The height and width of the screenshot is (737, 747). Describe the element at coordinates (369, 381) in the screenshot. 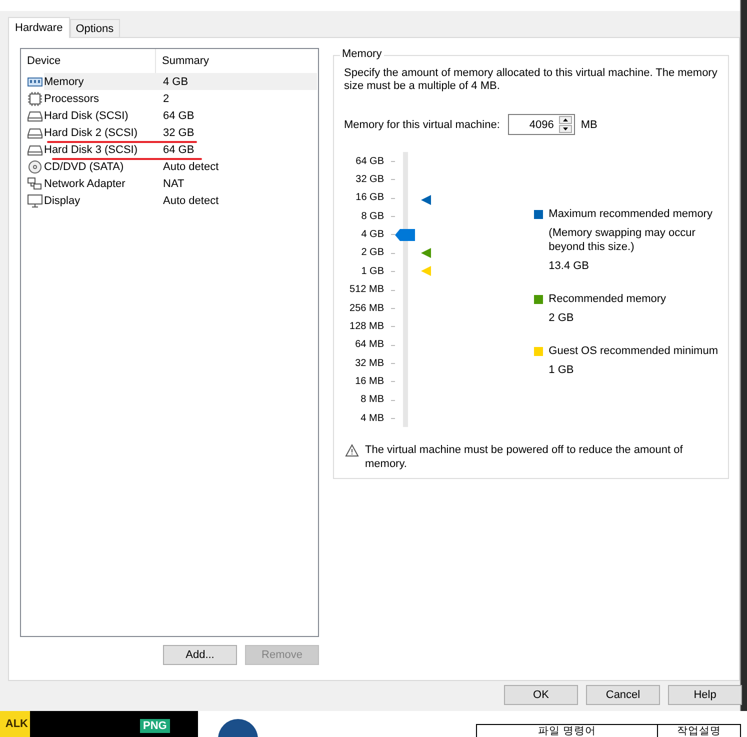

I see `tick-label: 16 MB` at that location.